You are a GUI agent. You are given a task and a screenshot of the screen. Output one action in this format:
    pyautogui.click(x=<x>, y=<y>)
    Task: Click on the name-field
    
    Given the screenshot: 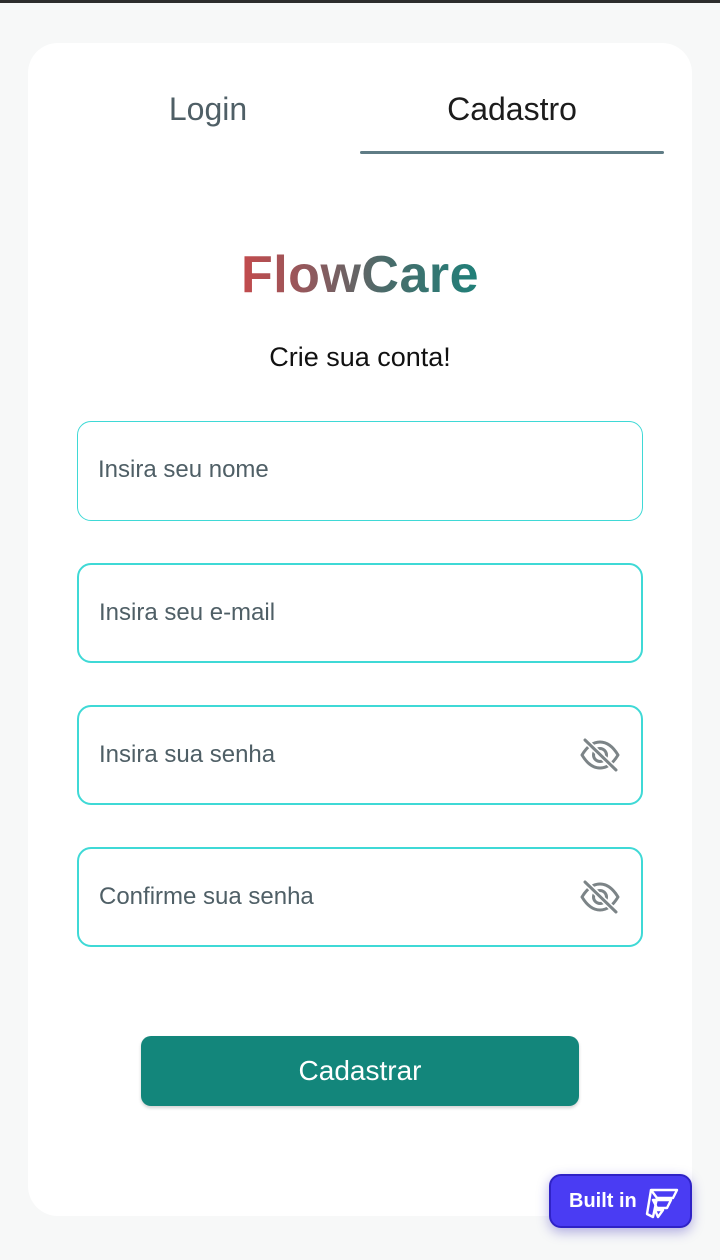 What is the action you would take?
    pyautogui.click(x=360, y=471)
    